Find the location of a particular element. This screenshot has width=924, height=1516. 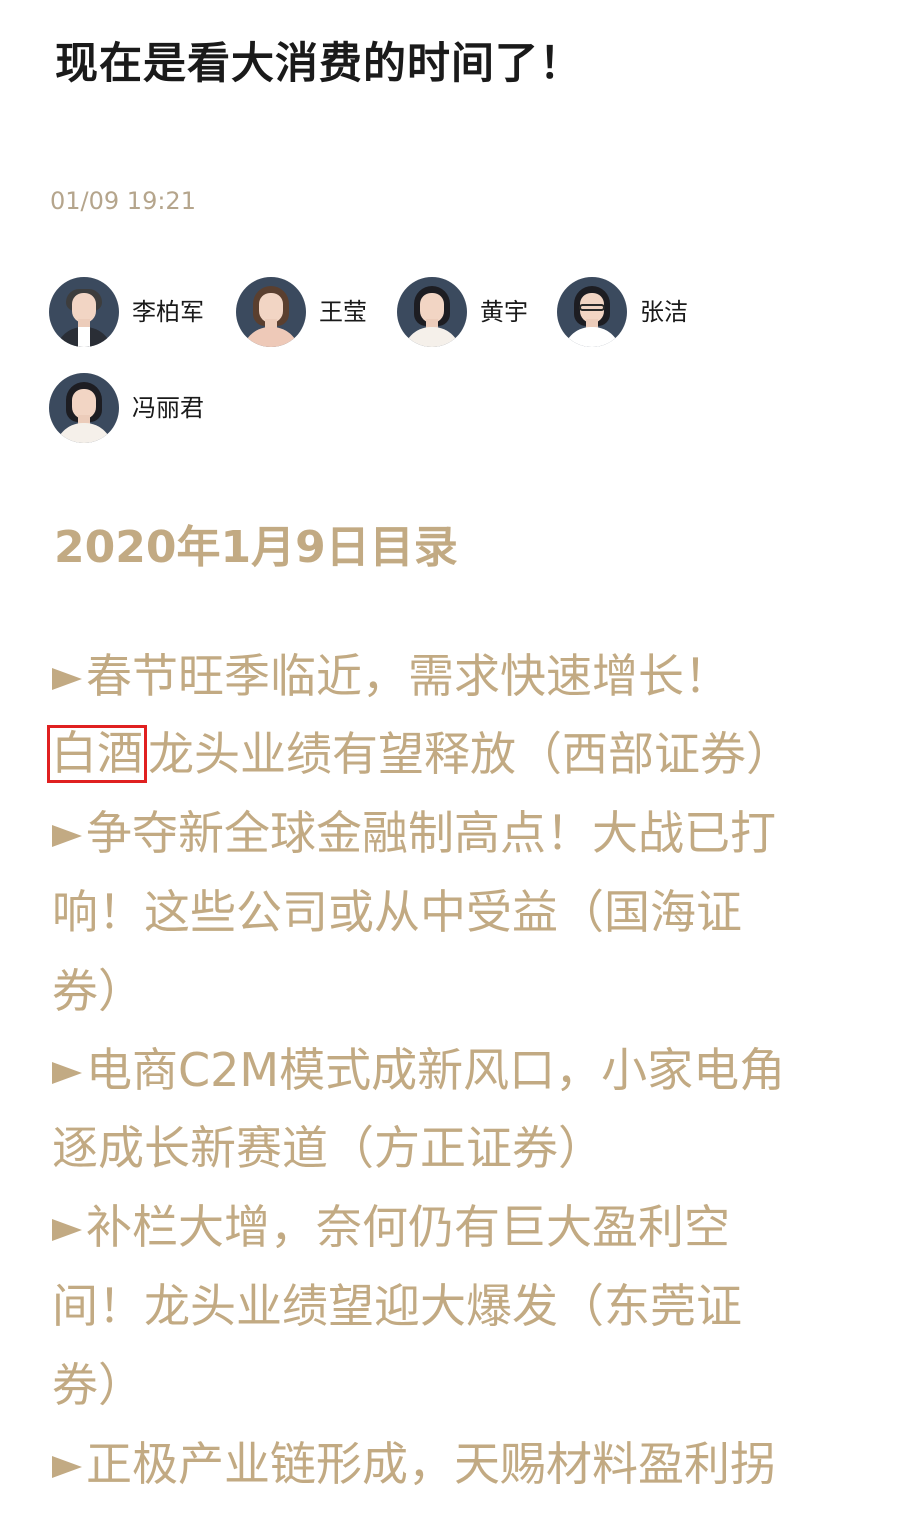

toc-item-4-end: 券） is located at coordinates (98, 1385).